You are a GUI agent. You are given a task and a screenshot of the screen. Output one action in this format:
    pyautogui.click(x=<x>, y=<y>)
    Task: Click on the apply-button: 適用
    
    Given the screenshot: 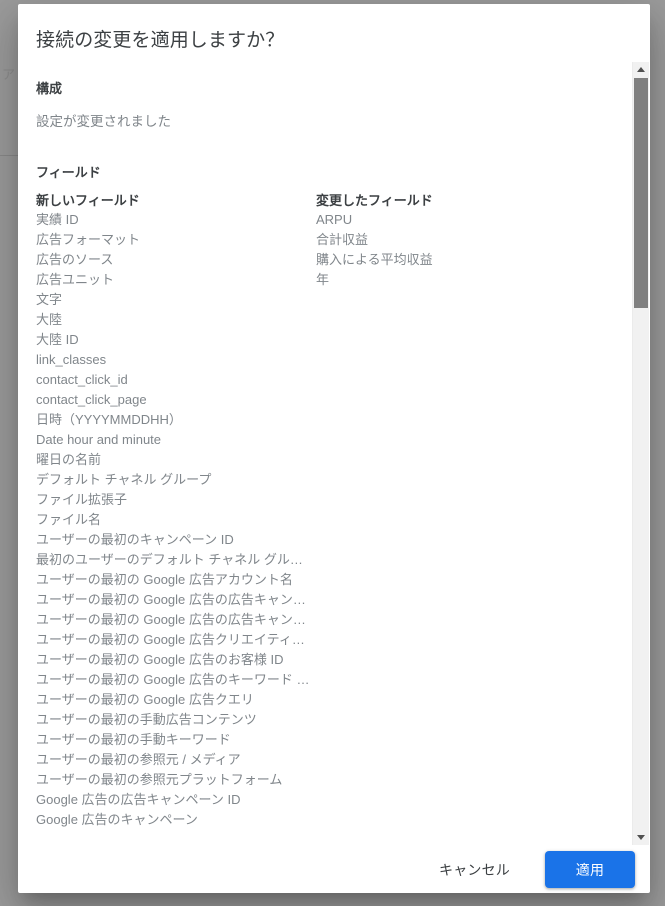 What is the action you would take?
    pyautogui.click(x=590, y=869)
    